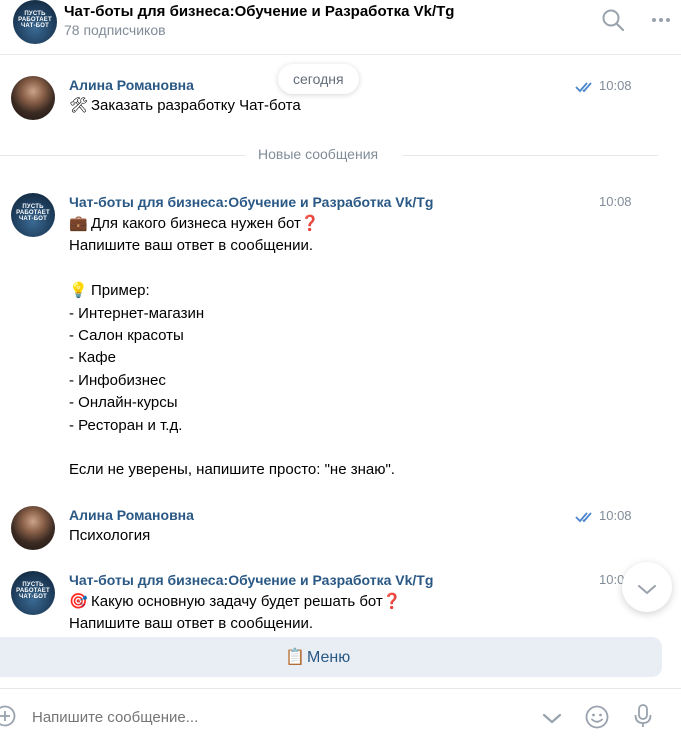 The height and width of the screenshot is (742, 681). Describe the element at coordinates (318, 154) in the screenshot. I see `new-messages-label: Новые сообщения` at that location.